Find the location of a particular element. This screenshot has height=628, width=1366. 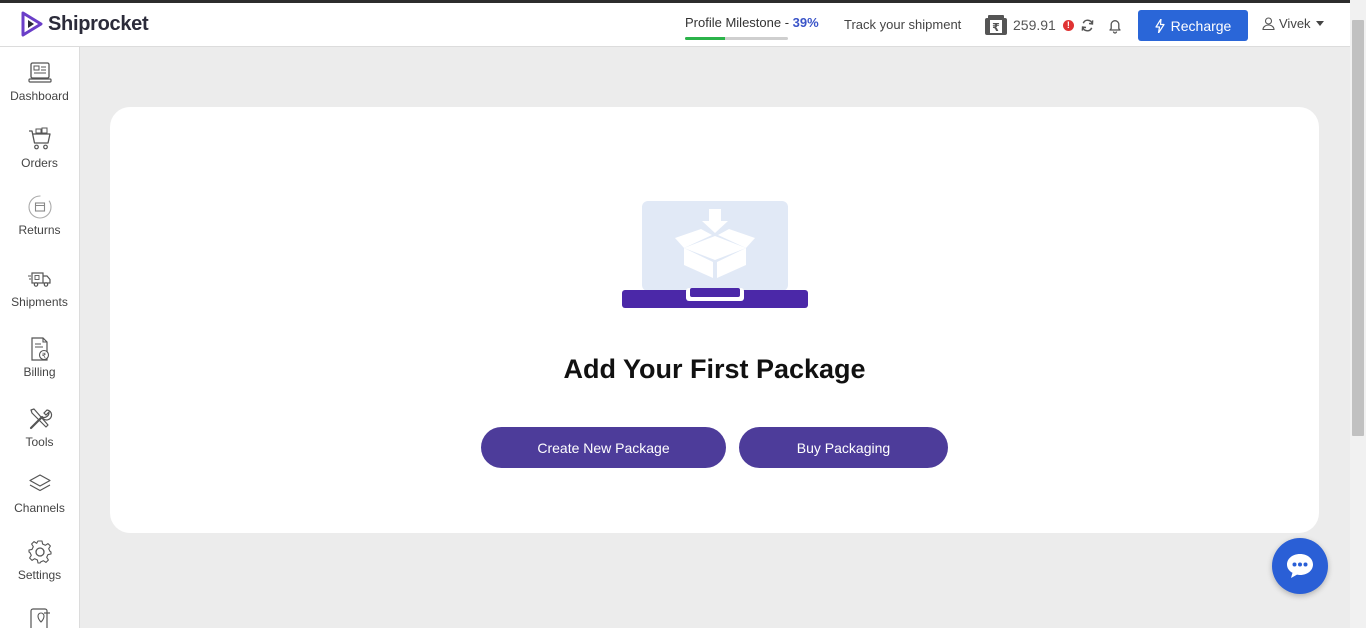

track-shipment-link: Track your shipment is located at coordinates (902, 24).